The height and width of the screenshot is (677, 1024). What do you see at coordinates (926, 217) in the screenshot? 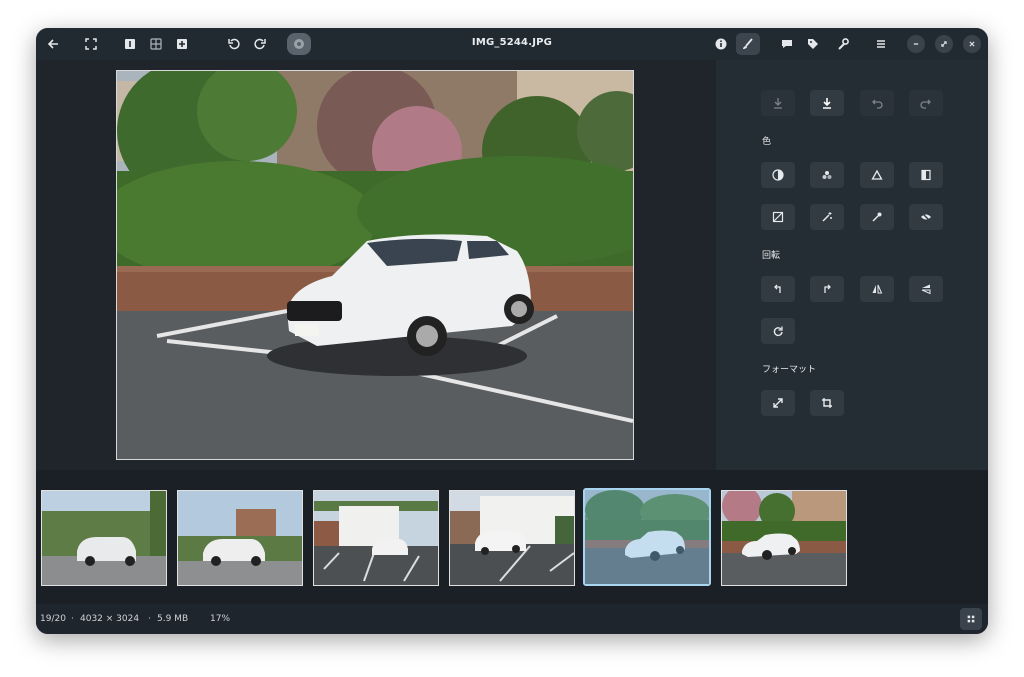
I see `red-eye-icon` at bounding box center [926, 217].